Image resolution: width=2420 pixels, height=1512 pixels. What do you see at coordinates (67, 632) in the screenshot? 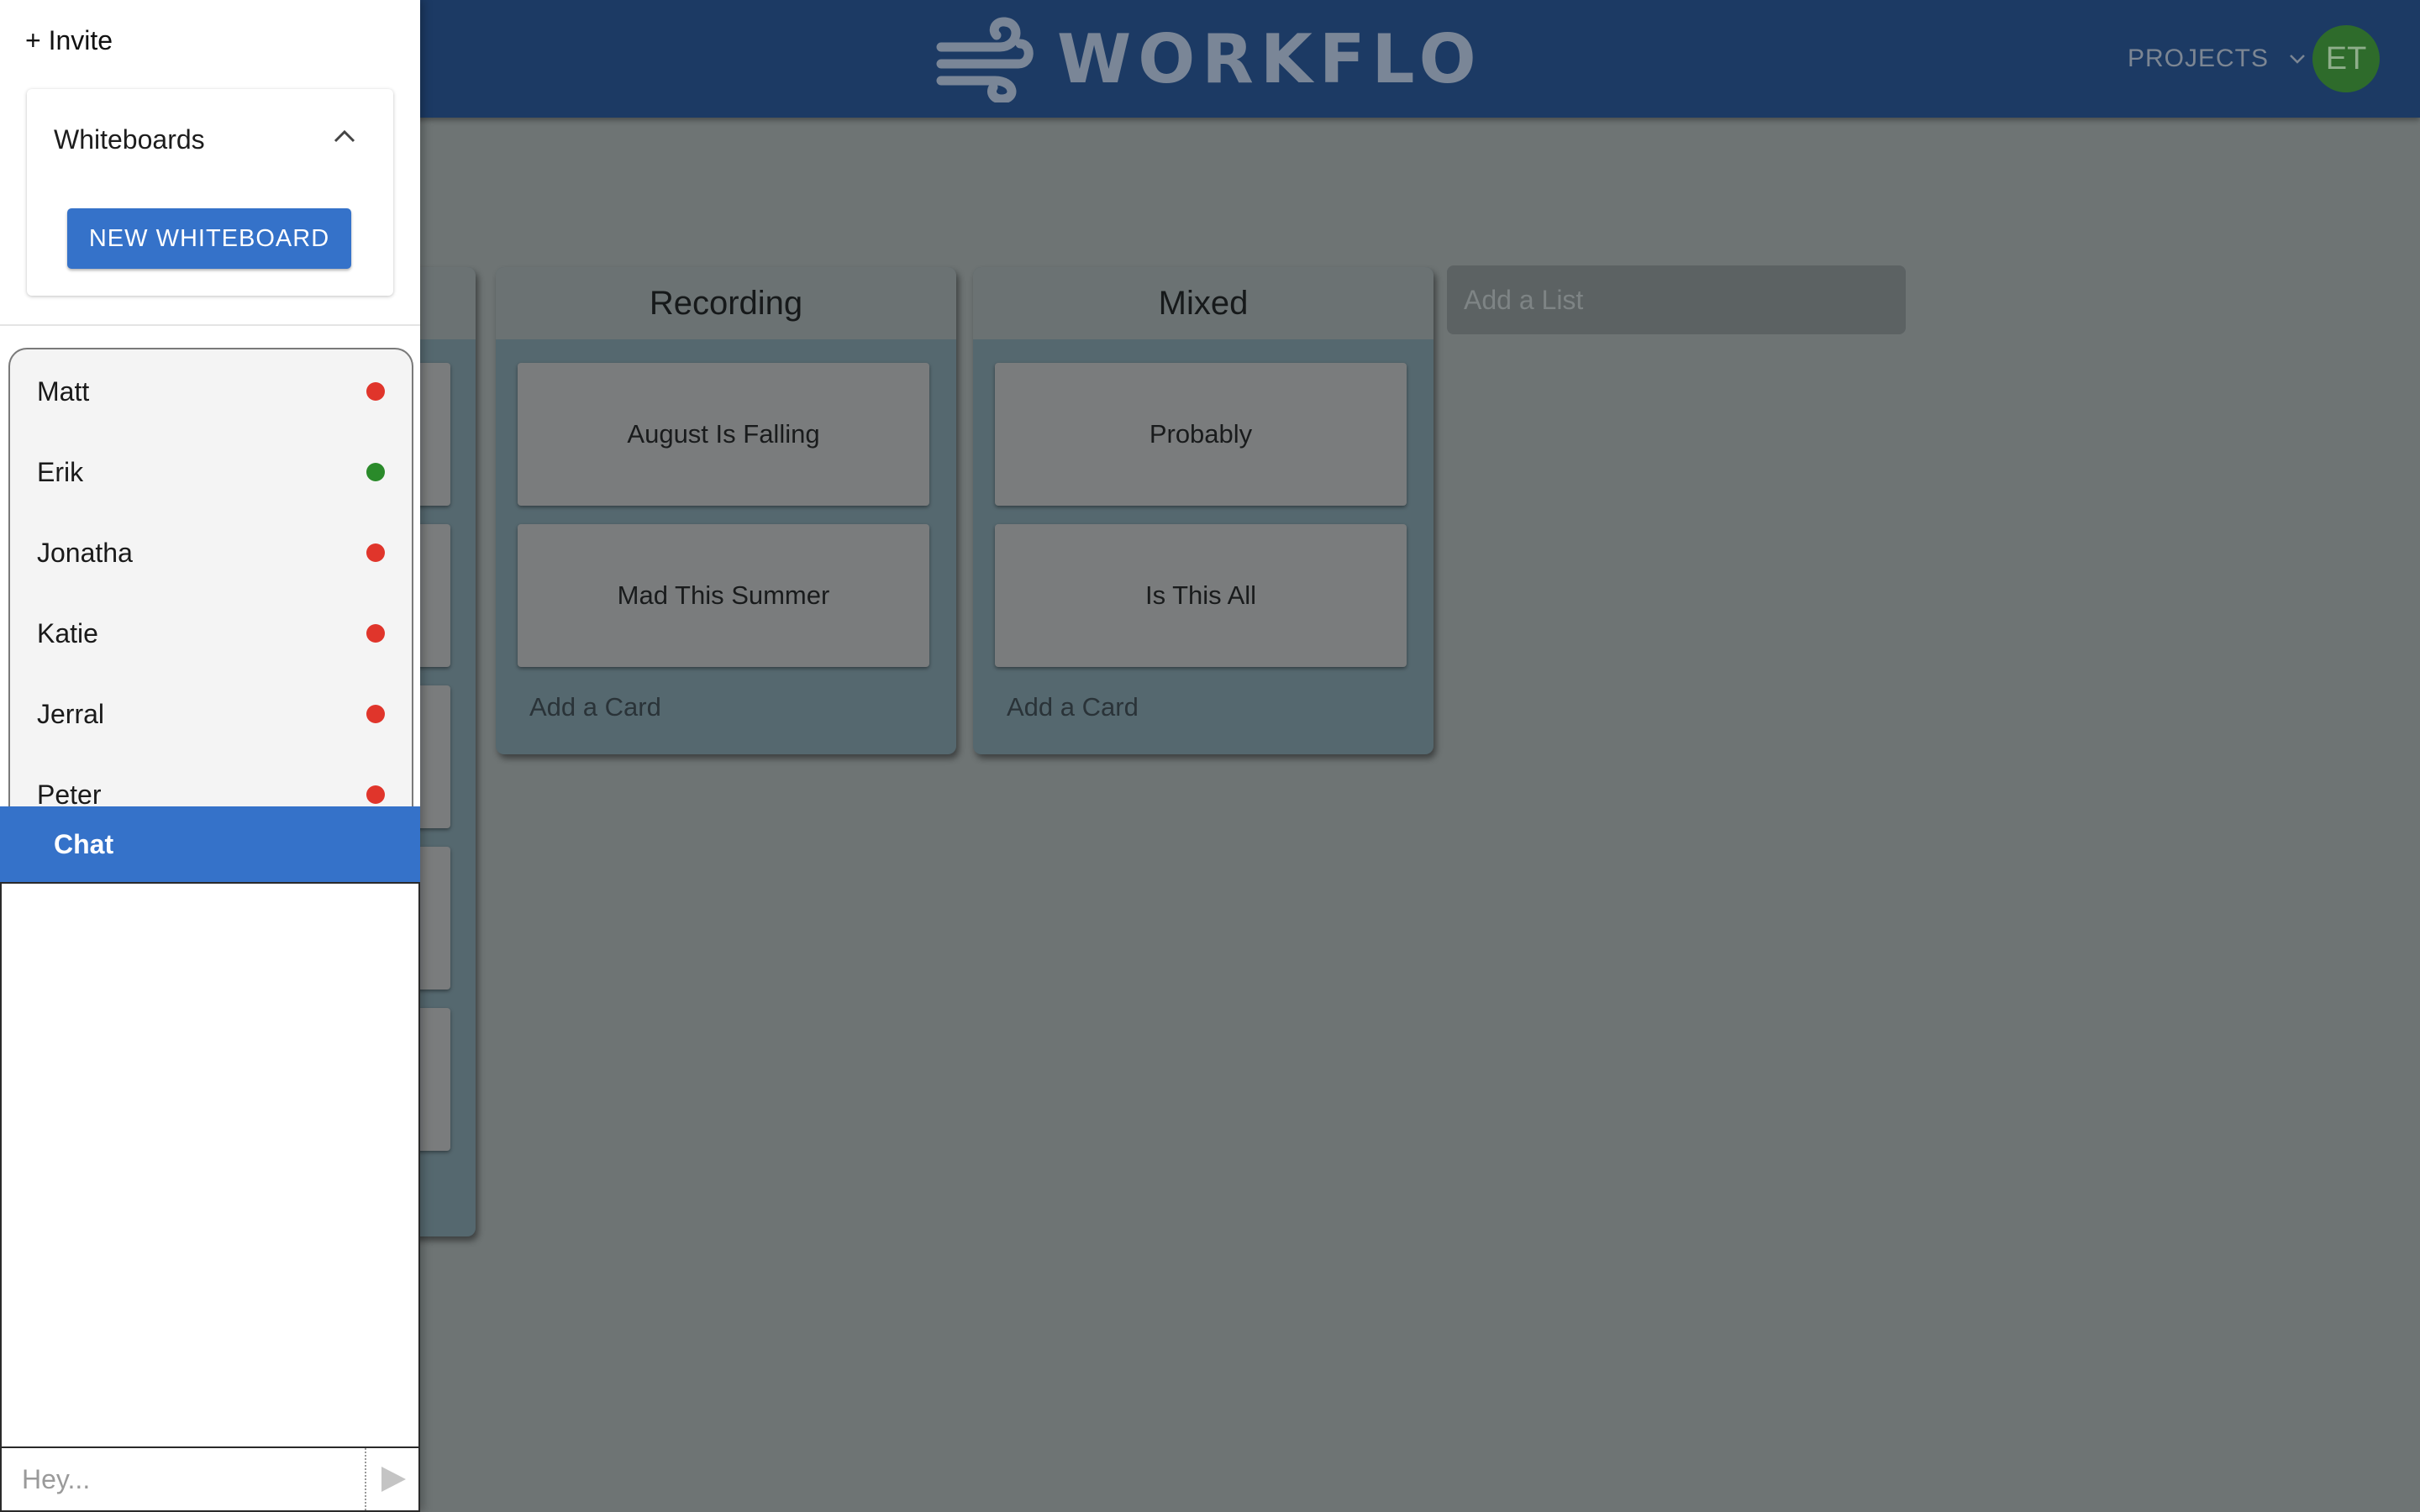
I see `user-name: Katie` at bounding box center [67, 632].